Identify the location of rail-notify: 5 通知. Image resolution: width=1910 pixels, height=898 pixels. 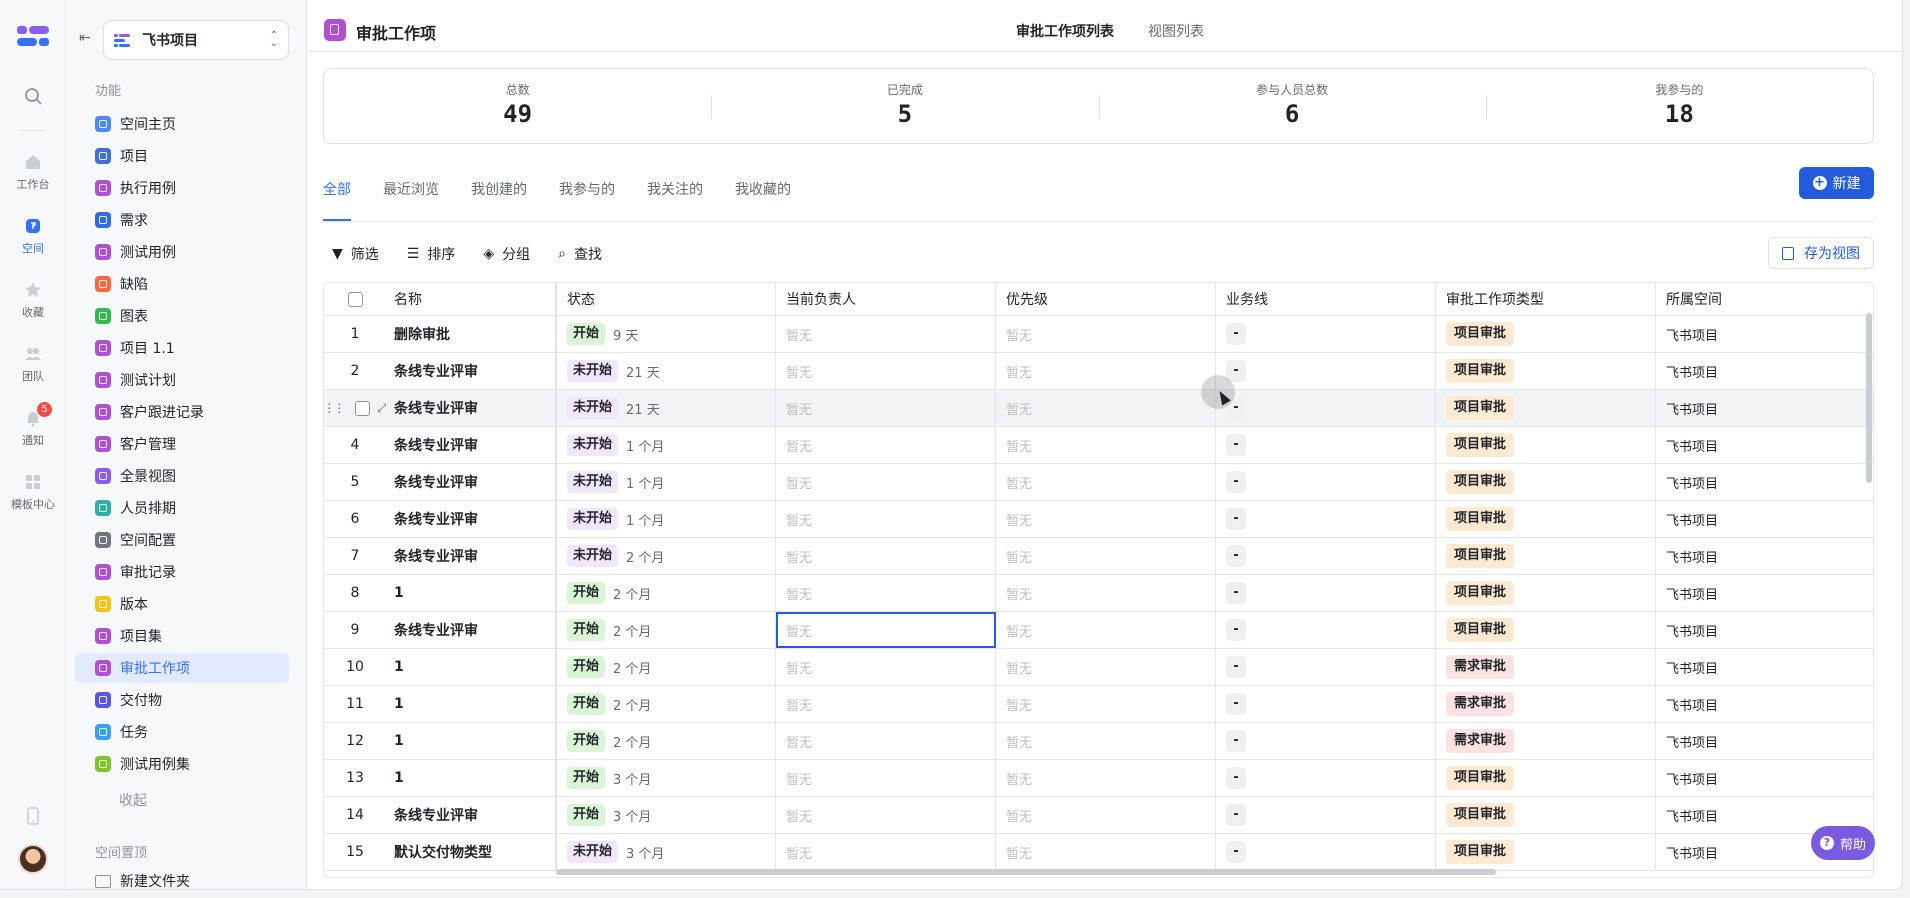
(33, 425).